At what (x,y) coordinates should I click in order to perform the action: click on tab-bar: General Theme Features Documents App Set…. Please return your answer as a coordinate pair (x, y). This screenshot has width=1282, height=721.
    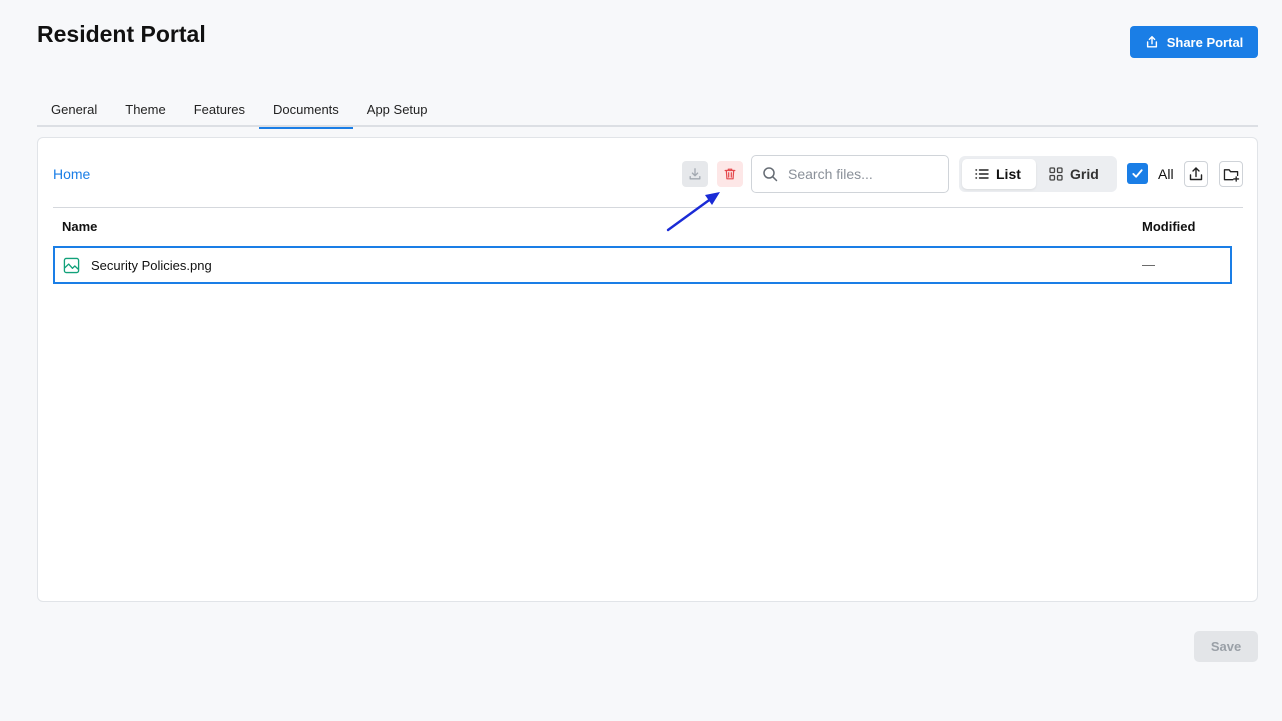
    Looking at the image, I should click on (647, 111).